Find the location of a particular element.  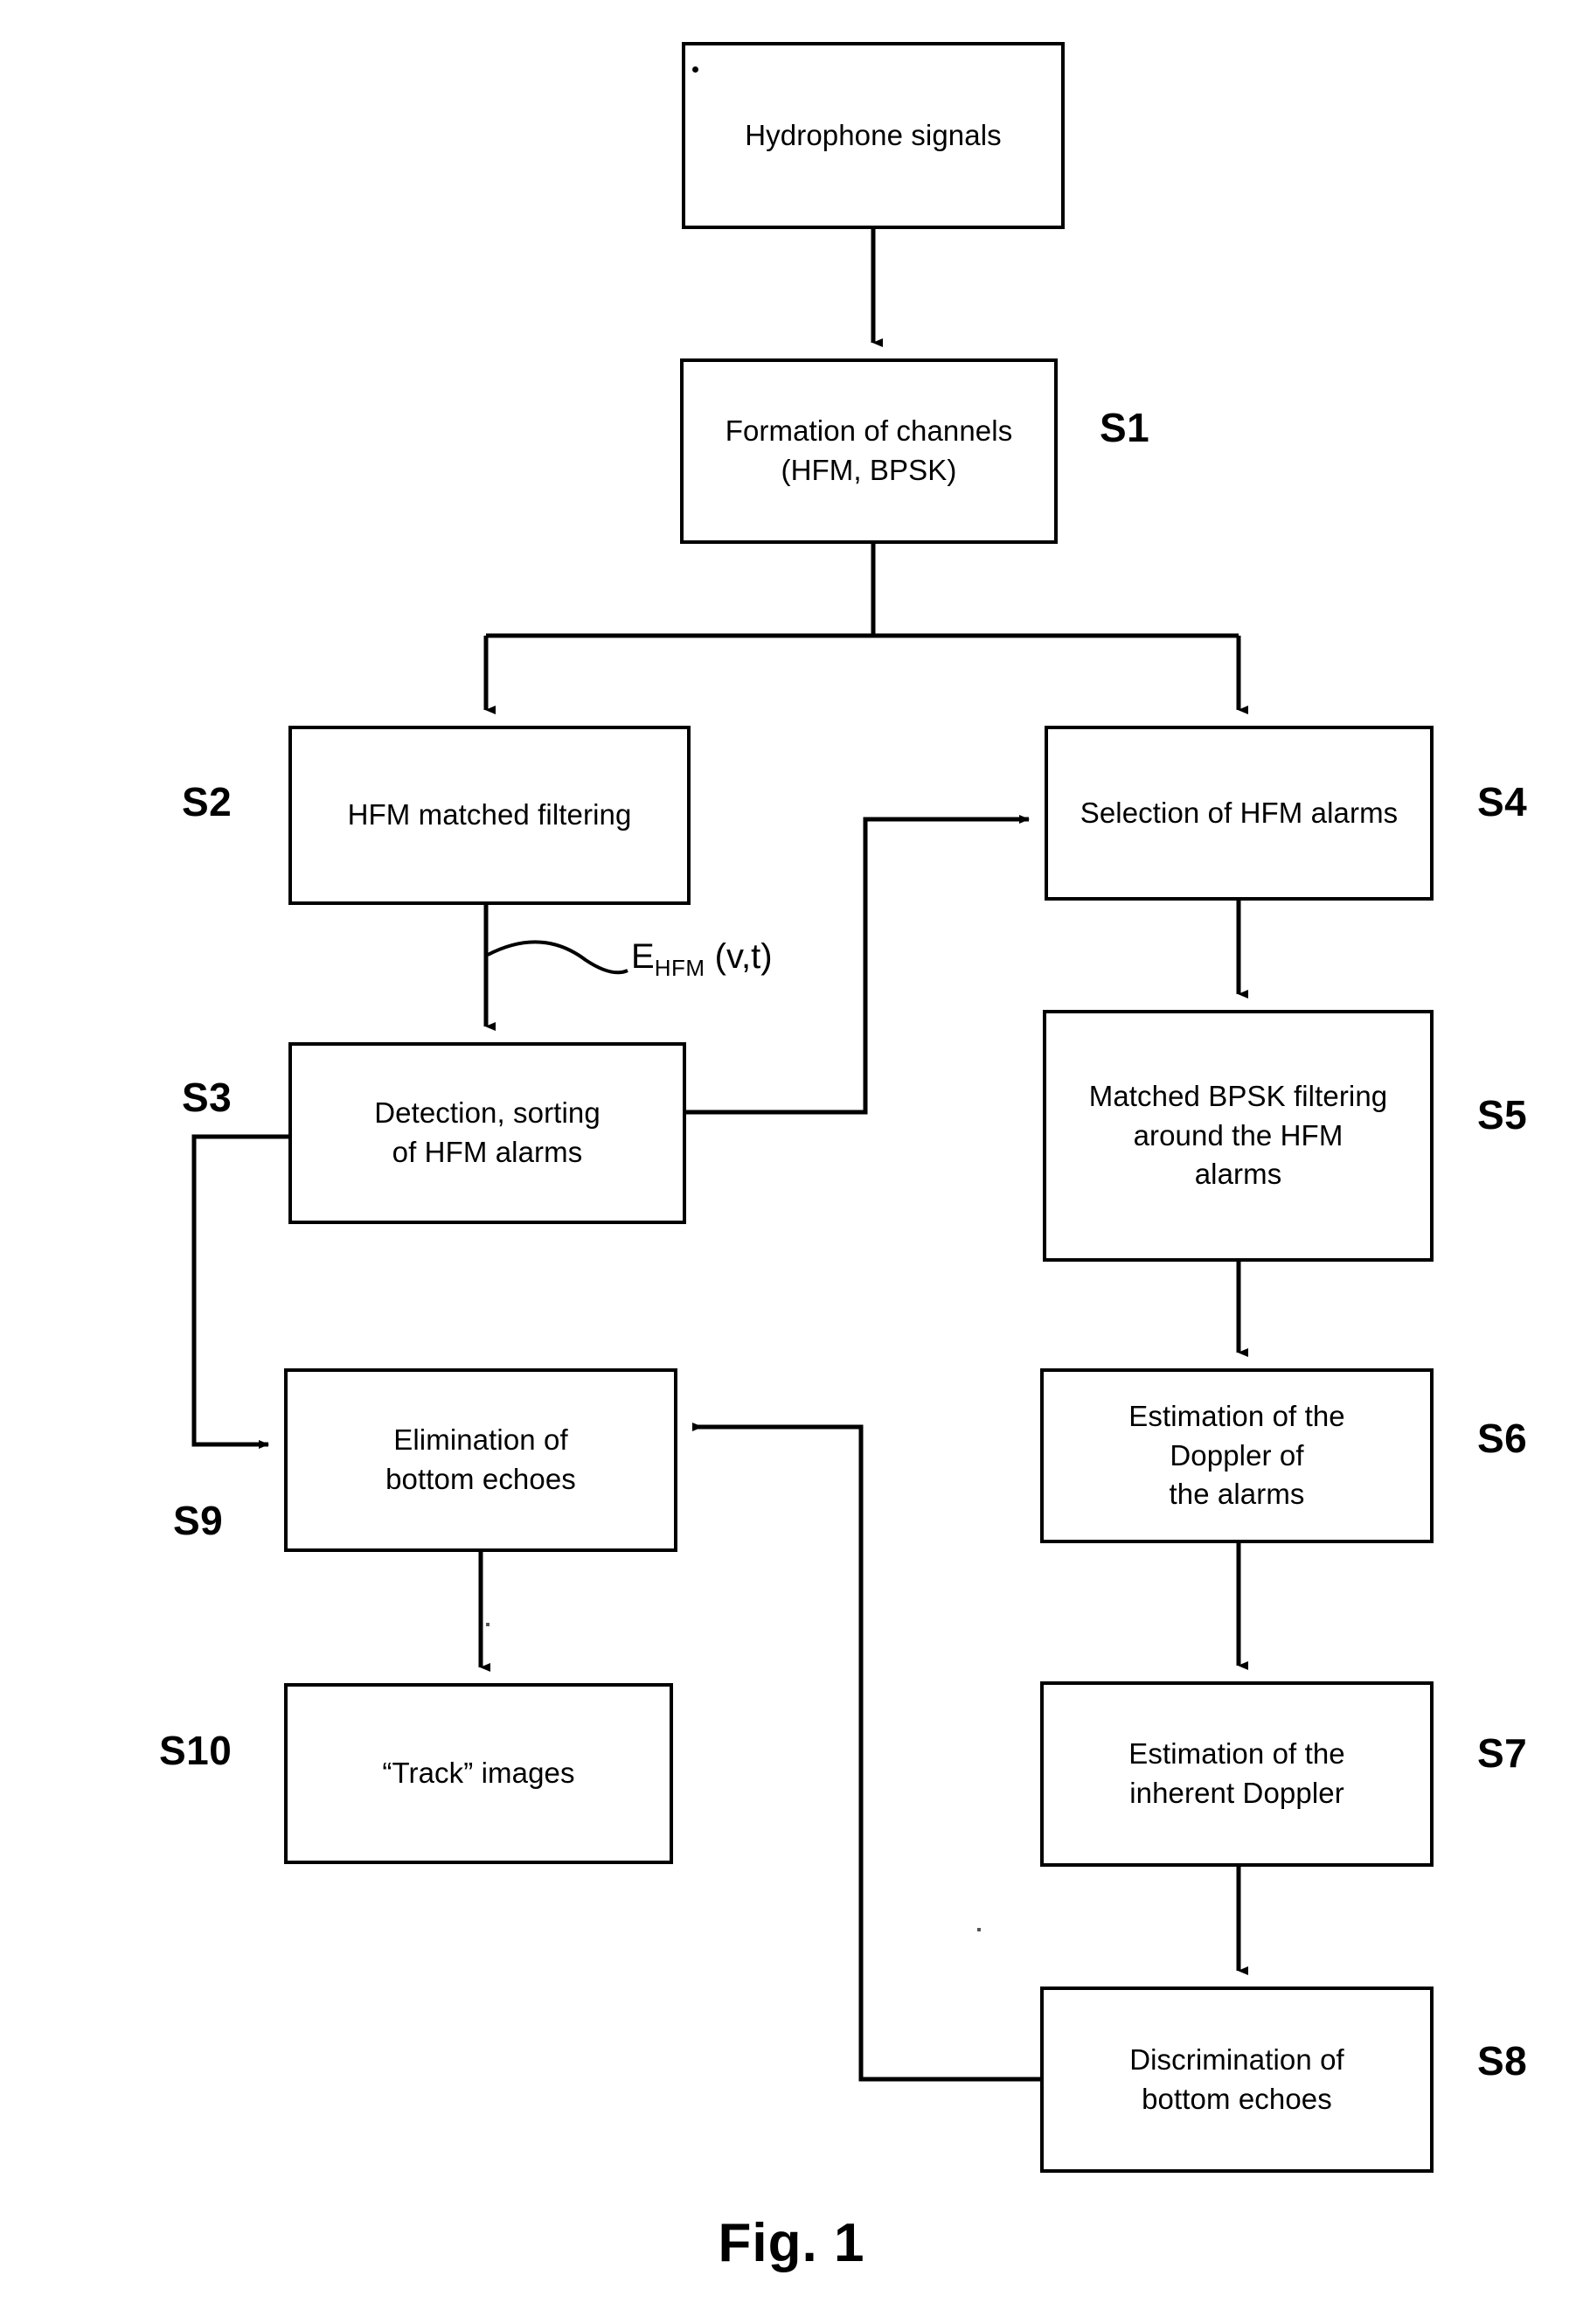

node-hydrophone-signals: Hydrophone signals is located at coordinates (873, 135).